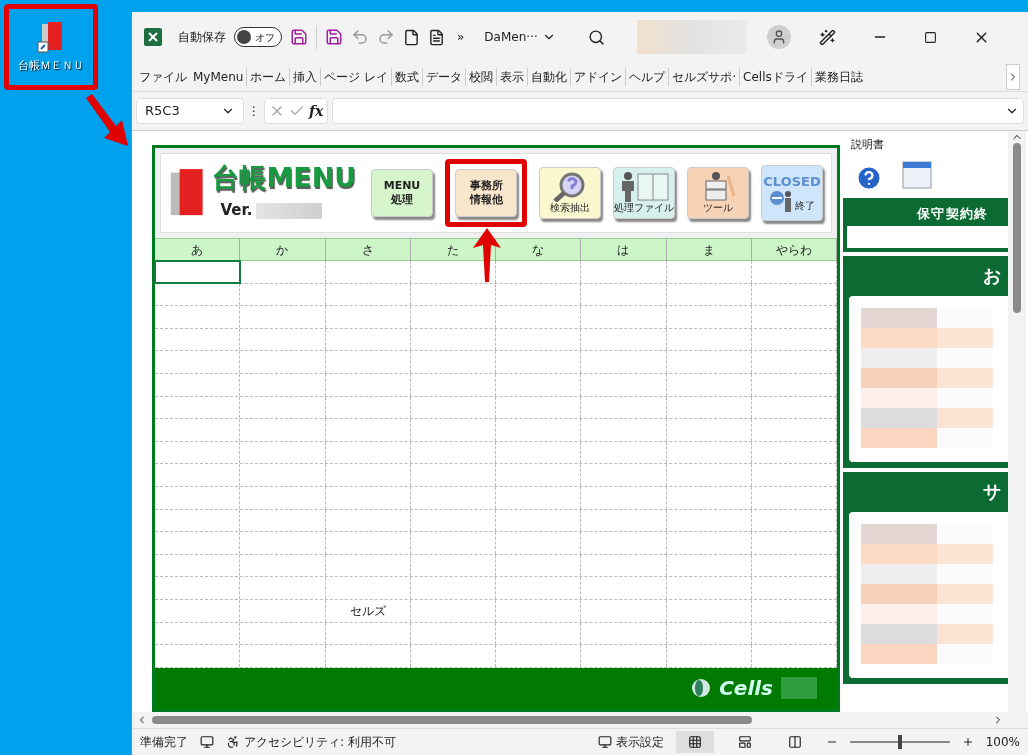  What do you see at coordinates (202, 37) in the screenshot?
I see `autosave-label: 自動保存` at bounding box center [202, 37].